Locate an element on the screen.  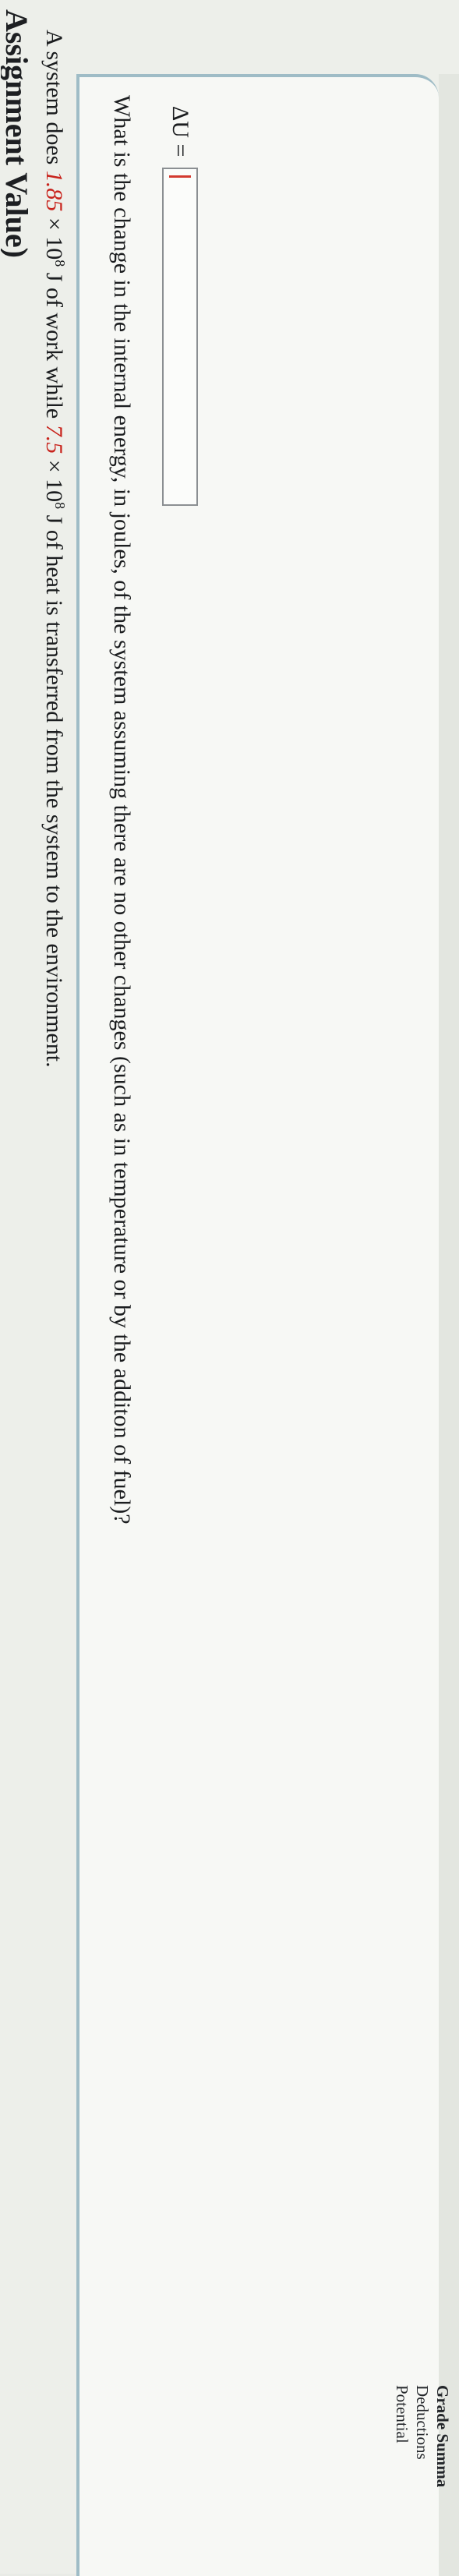
times-ten-1: × 10 is located at coordinates (54, 235).